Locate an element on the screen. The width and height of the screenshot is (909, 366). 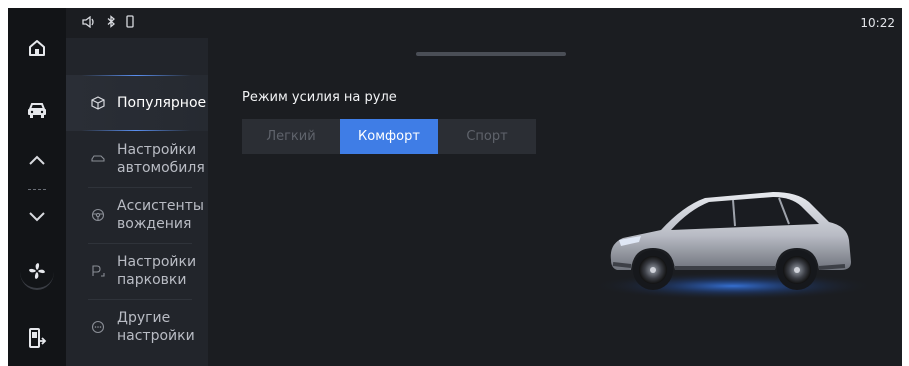
cube-icon is located at coordinates (98, 103).